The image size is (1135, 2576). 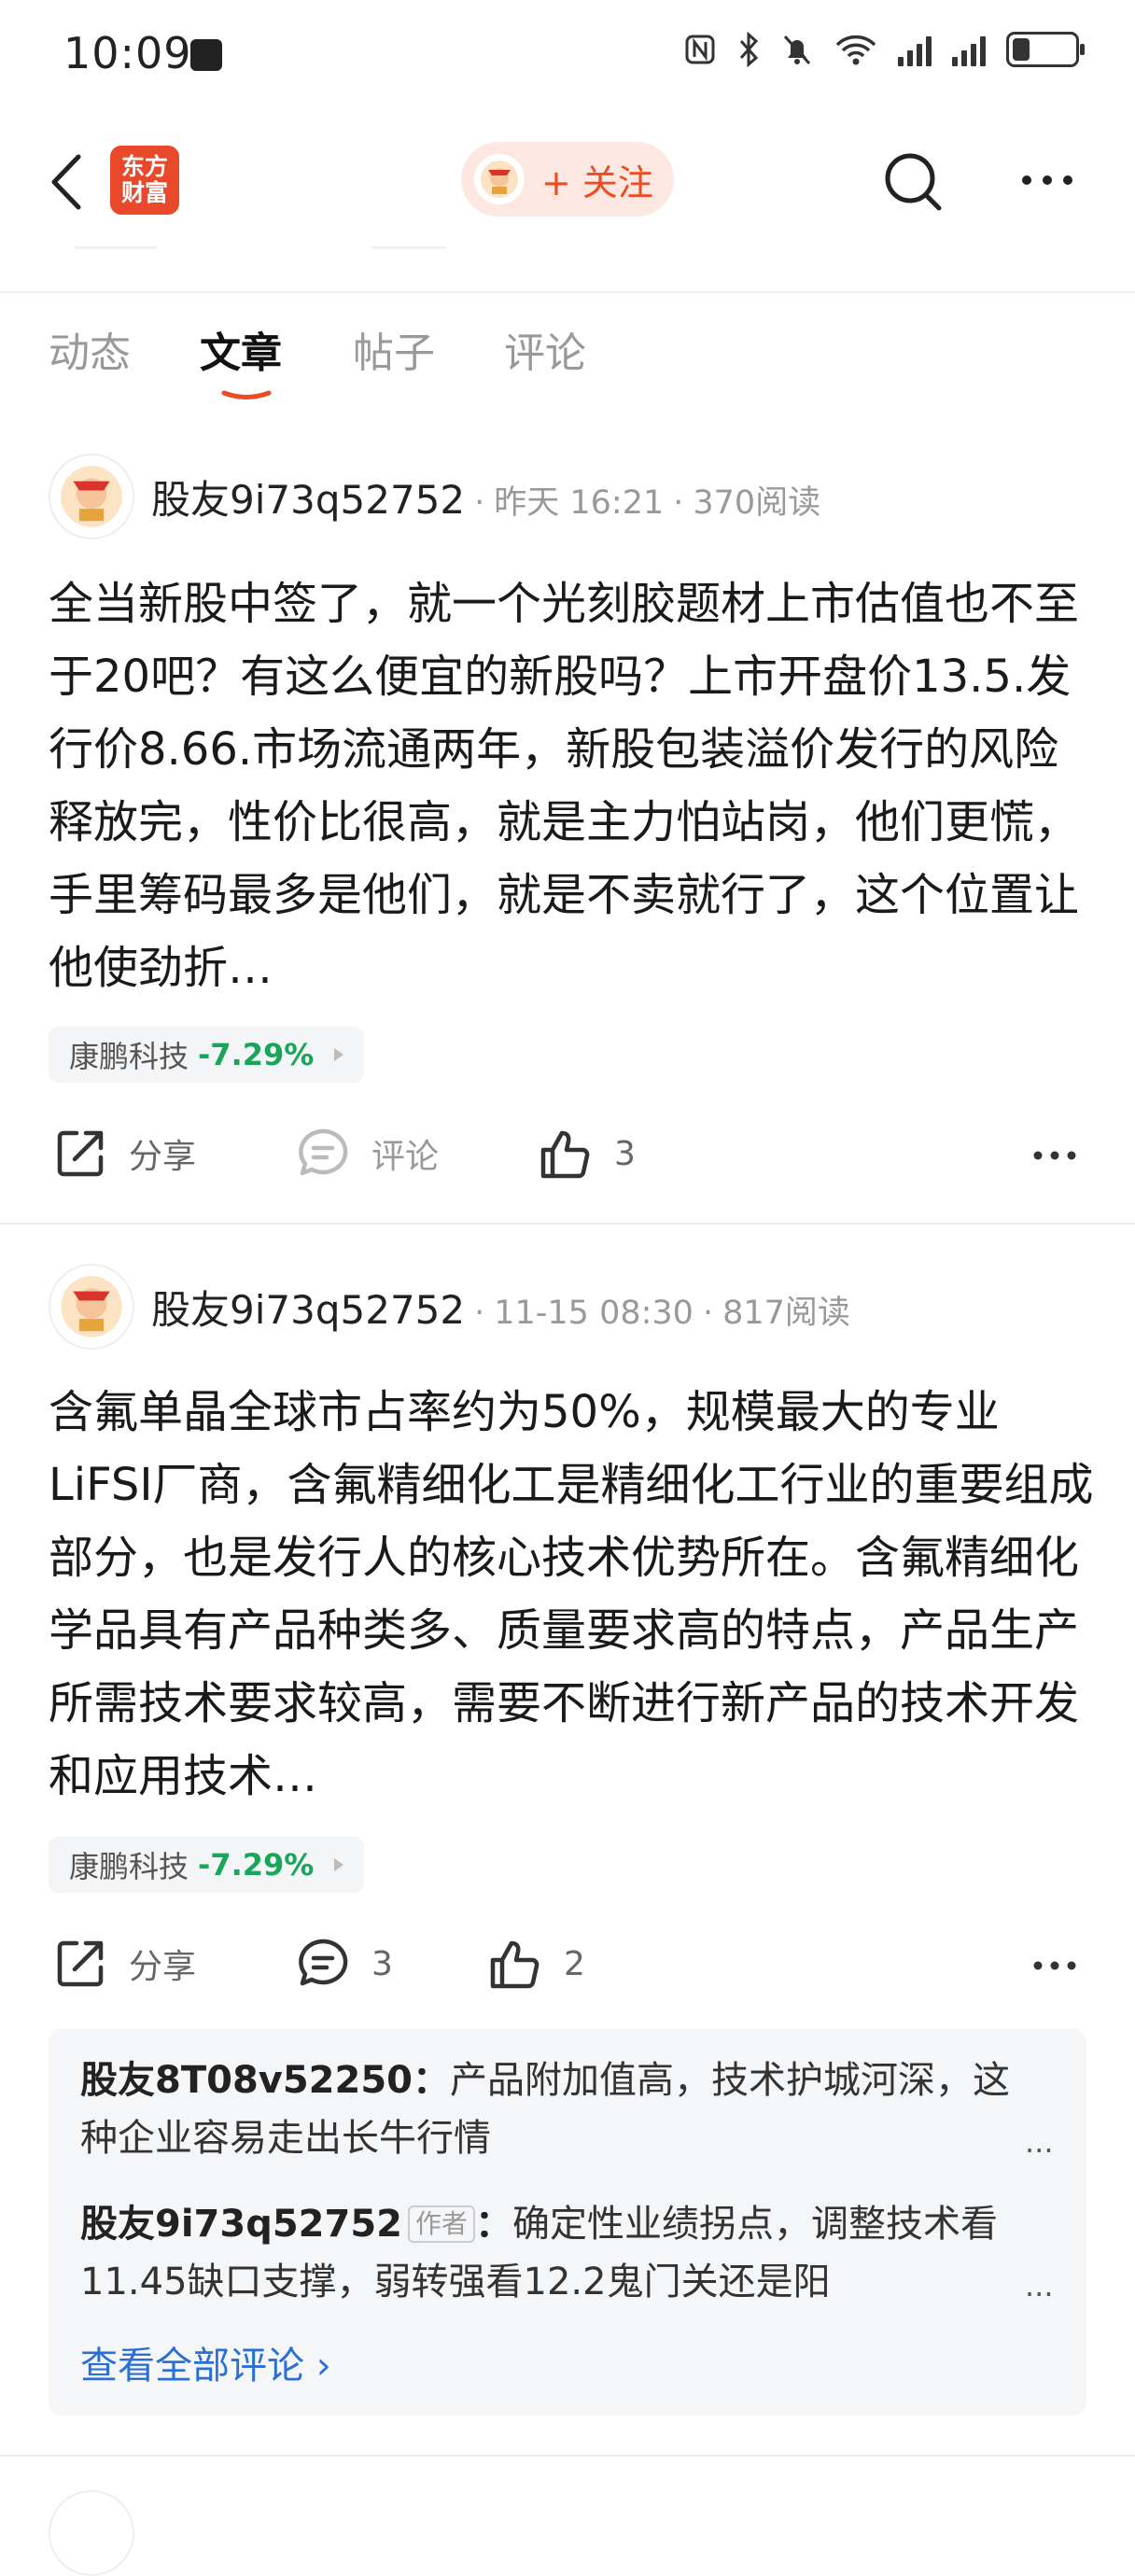 I want to click on search-icon, so click(x=913, y=182).